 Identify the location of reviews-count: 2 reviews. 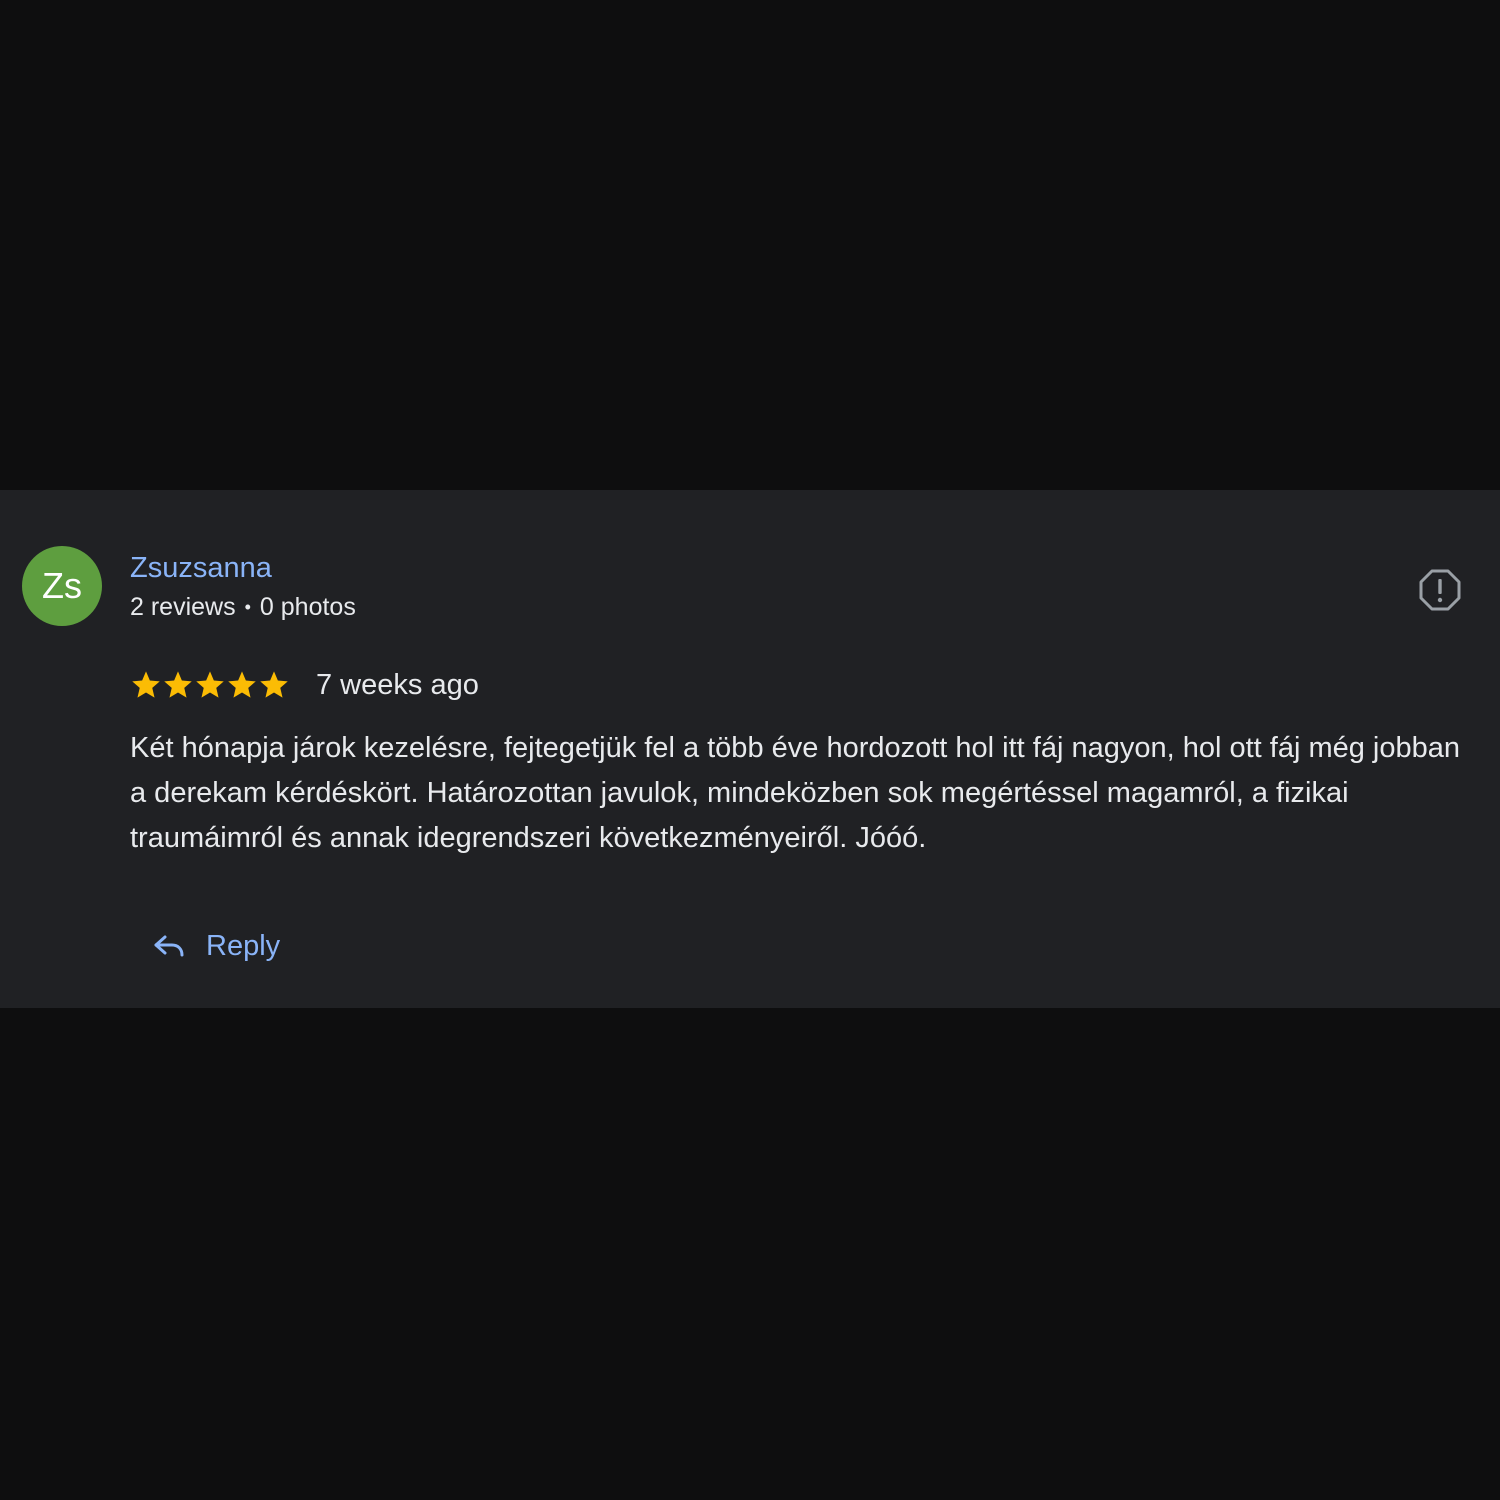
(183, 607).